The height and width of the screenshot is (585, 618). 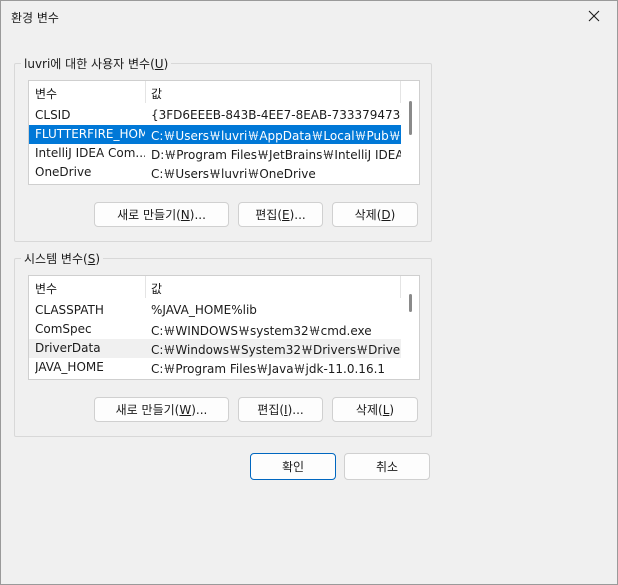 What do you see at coordinates (261, 331) in the screenshot?
I see `variable-value: C:￦WINDOWS￦system32￦cmd.exe` at bounding box center [261, 331].